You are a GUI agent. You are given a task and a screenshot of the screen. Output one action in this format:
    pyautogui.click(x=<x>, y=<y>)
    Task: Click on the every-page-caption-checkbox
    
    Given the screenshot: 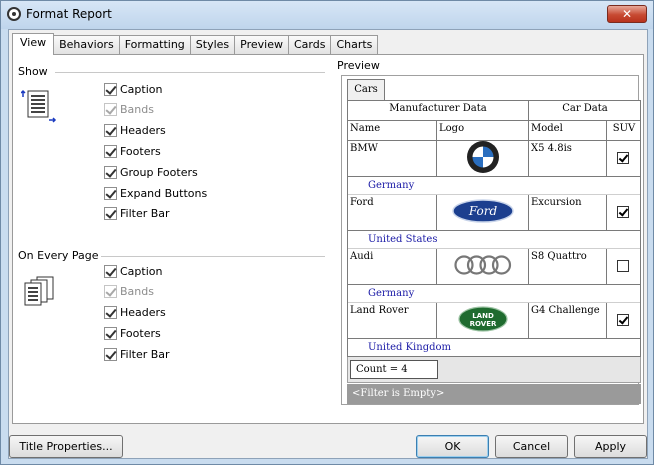 What is the action you would take?
    pyautogui.click(x=110, y=271)
    